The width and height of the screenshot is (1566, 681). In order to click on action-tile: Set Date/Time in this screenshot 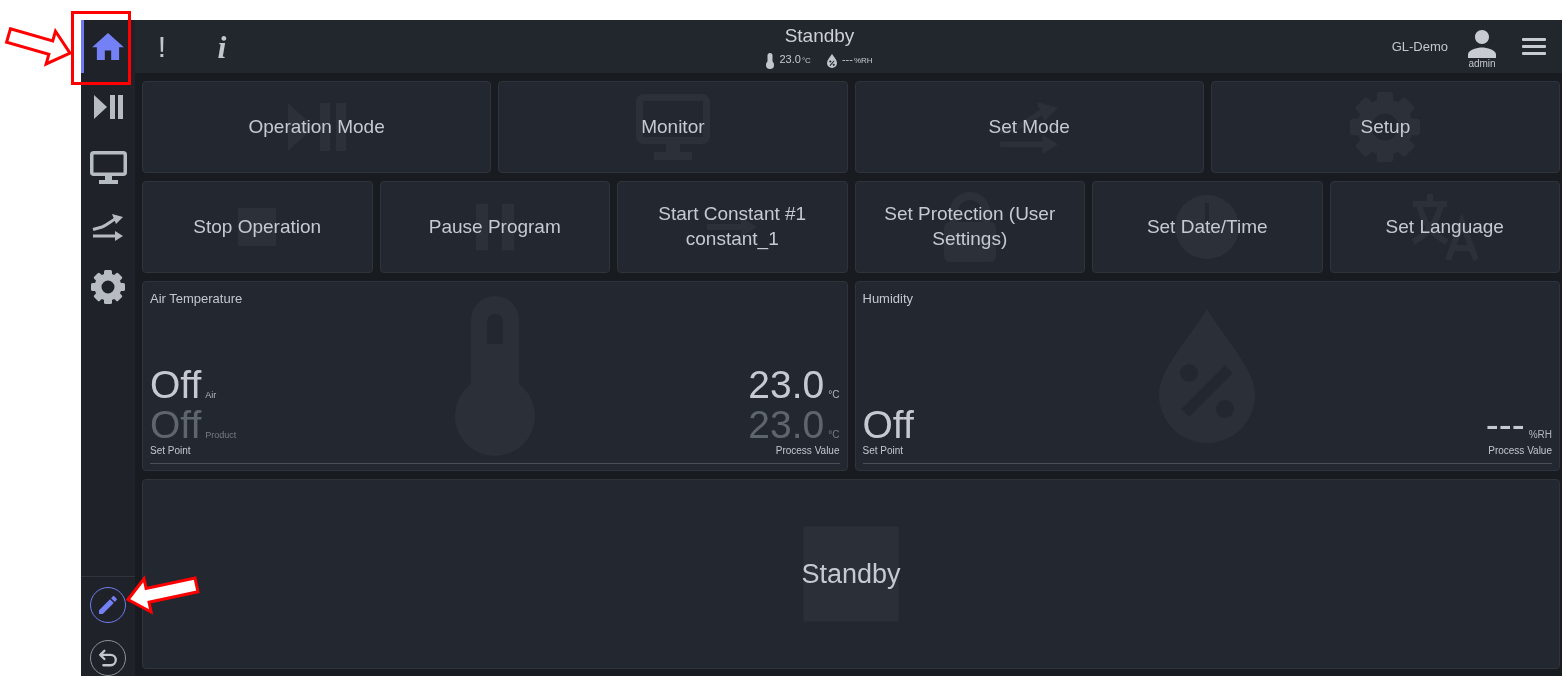, I will do `click(1207, 227)`.